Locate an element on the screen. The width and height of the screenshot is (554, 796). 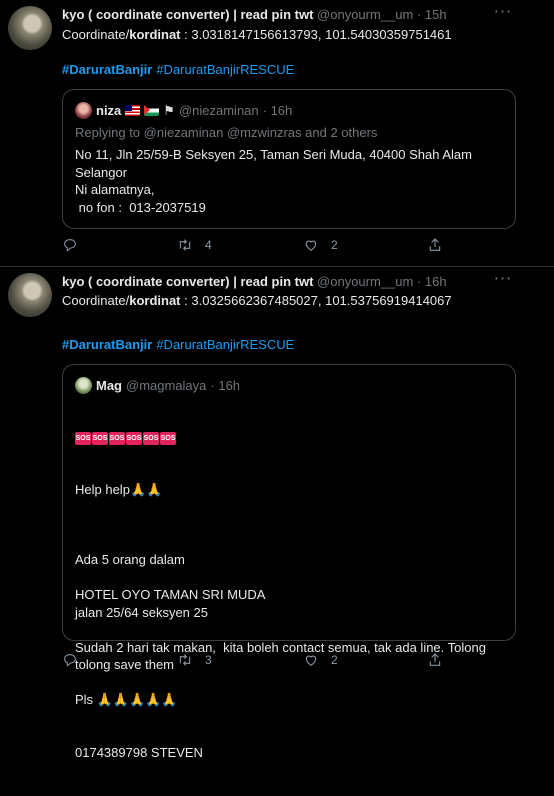
quoted-author-handle: @niezaminan is located at coordinates (218, 110).